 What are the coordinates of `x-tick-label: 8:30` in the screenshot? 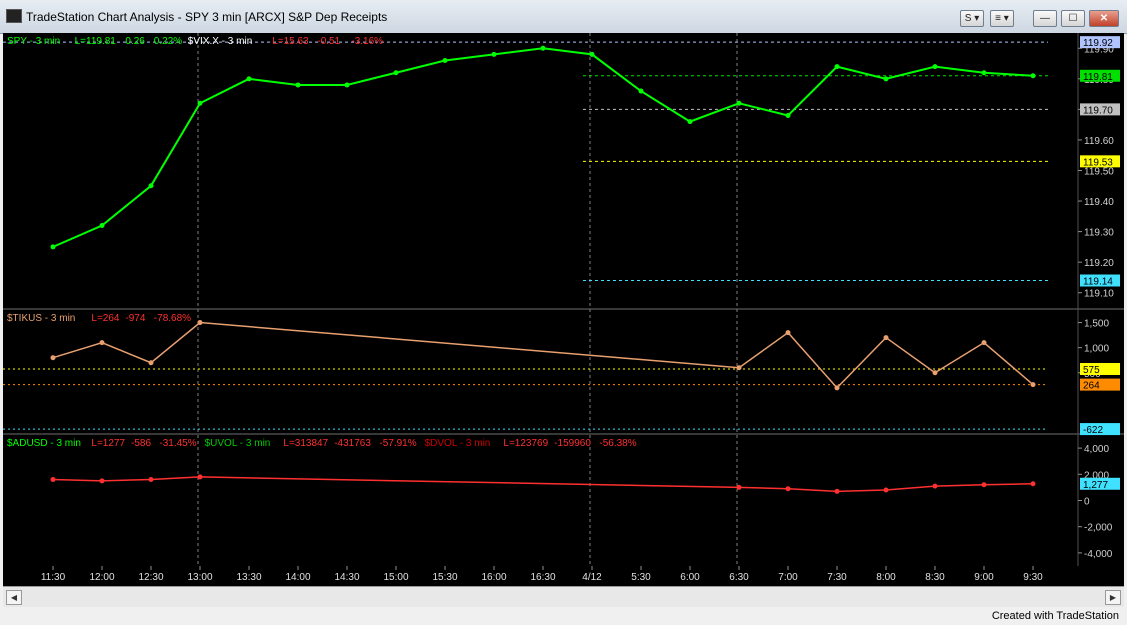 It's located at (935, 577).